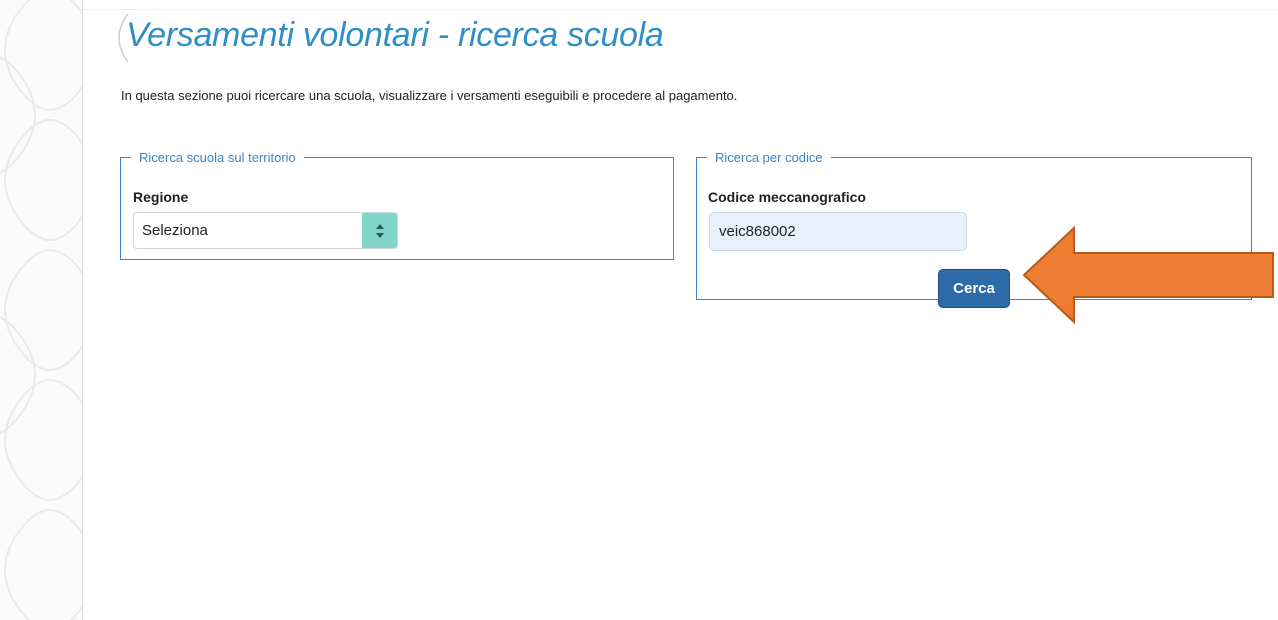 The width and height of the screenshot is (1278, 620). I want to click on regione-label: Regione, so click(161, 197).